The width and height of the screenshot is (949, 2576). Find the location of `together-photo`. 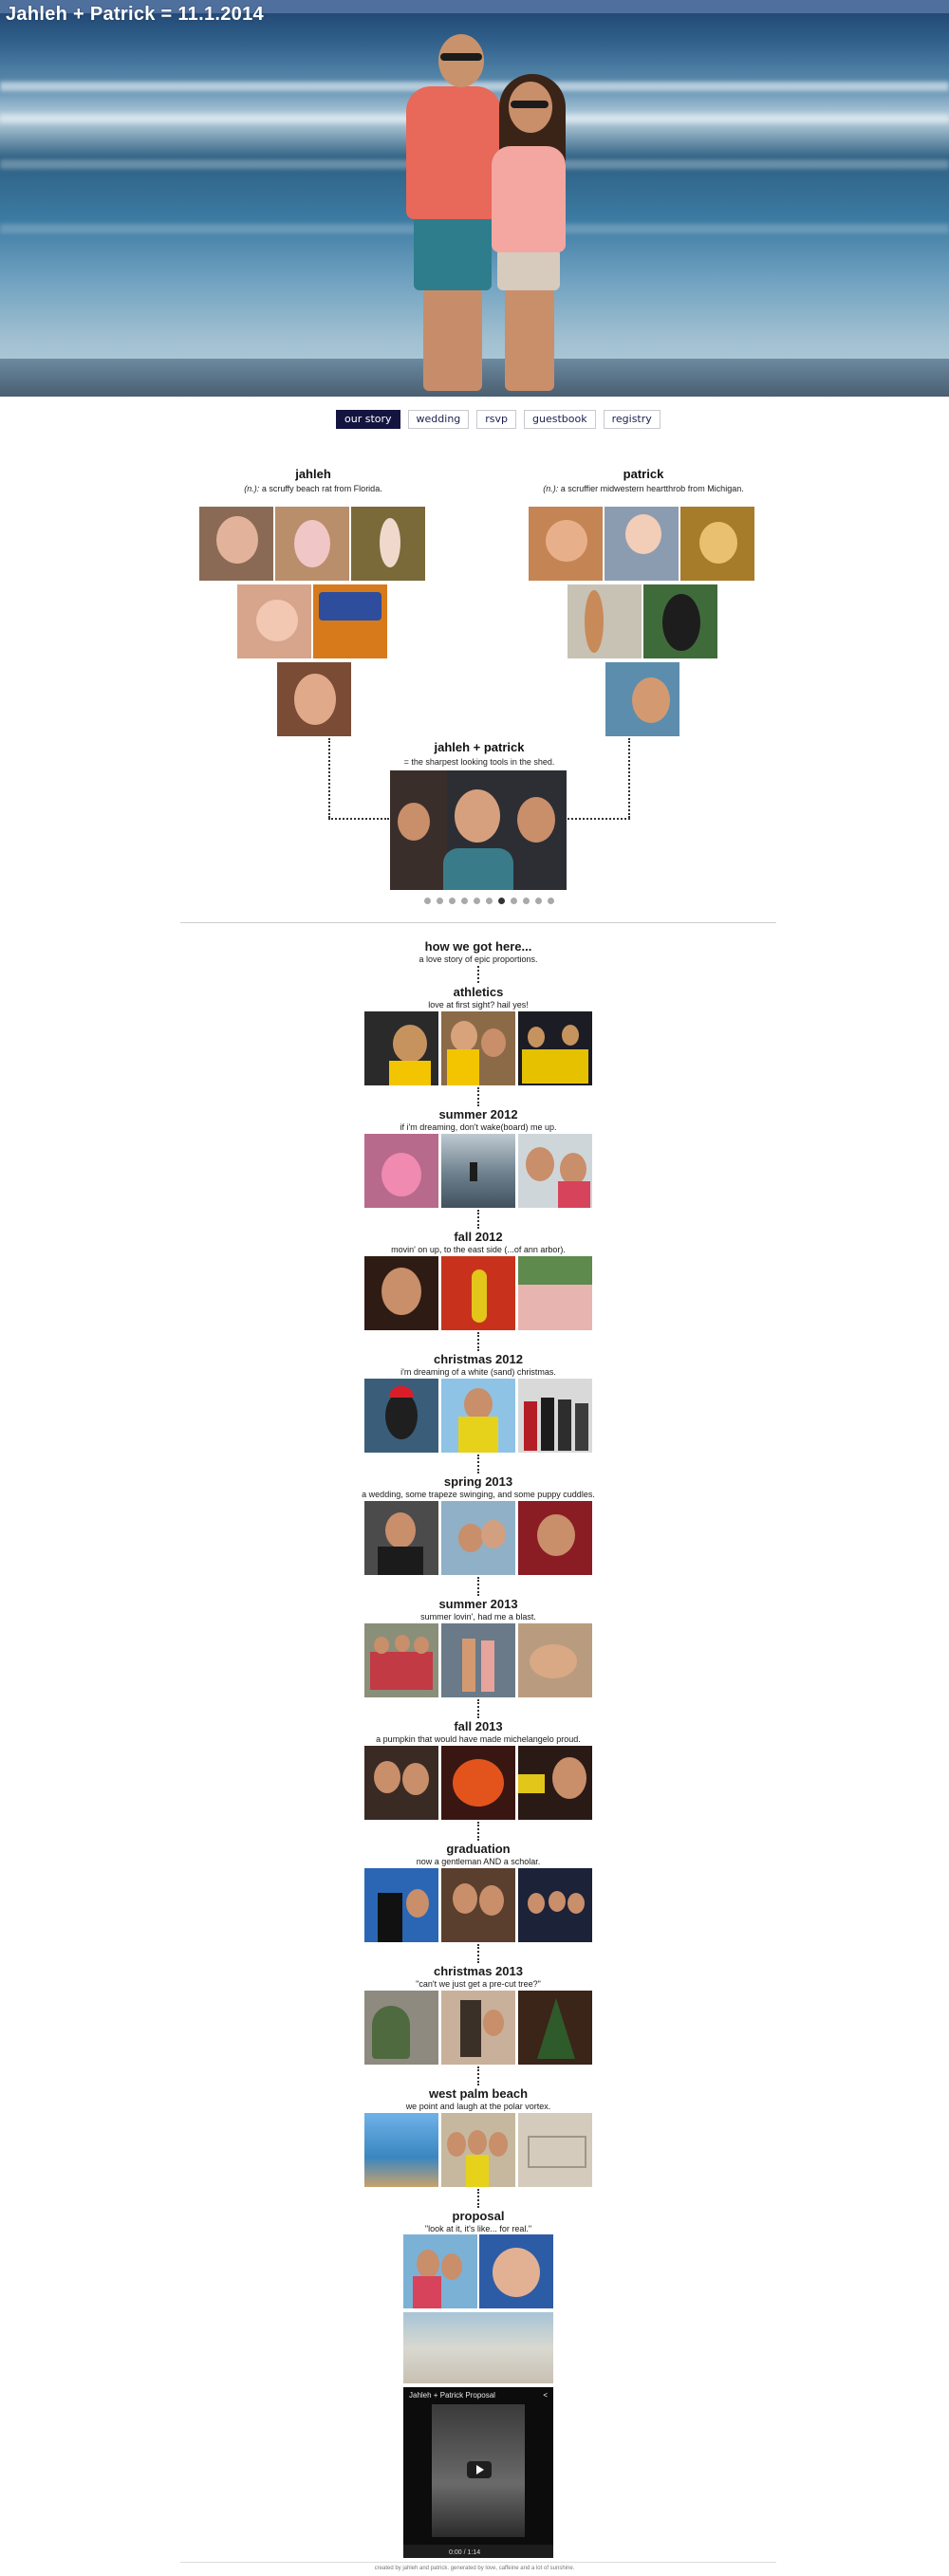

together-photo is located at coordinates (478, 830).